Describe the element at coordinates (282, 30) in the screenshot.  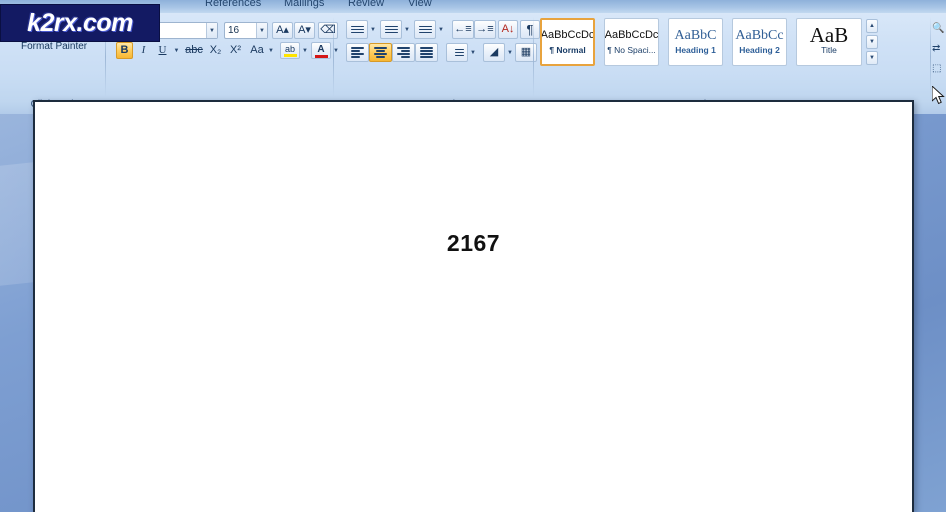
I see `grow-font-button: A▴` at that location.